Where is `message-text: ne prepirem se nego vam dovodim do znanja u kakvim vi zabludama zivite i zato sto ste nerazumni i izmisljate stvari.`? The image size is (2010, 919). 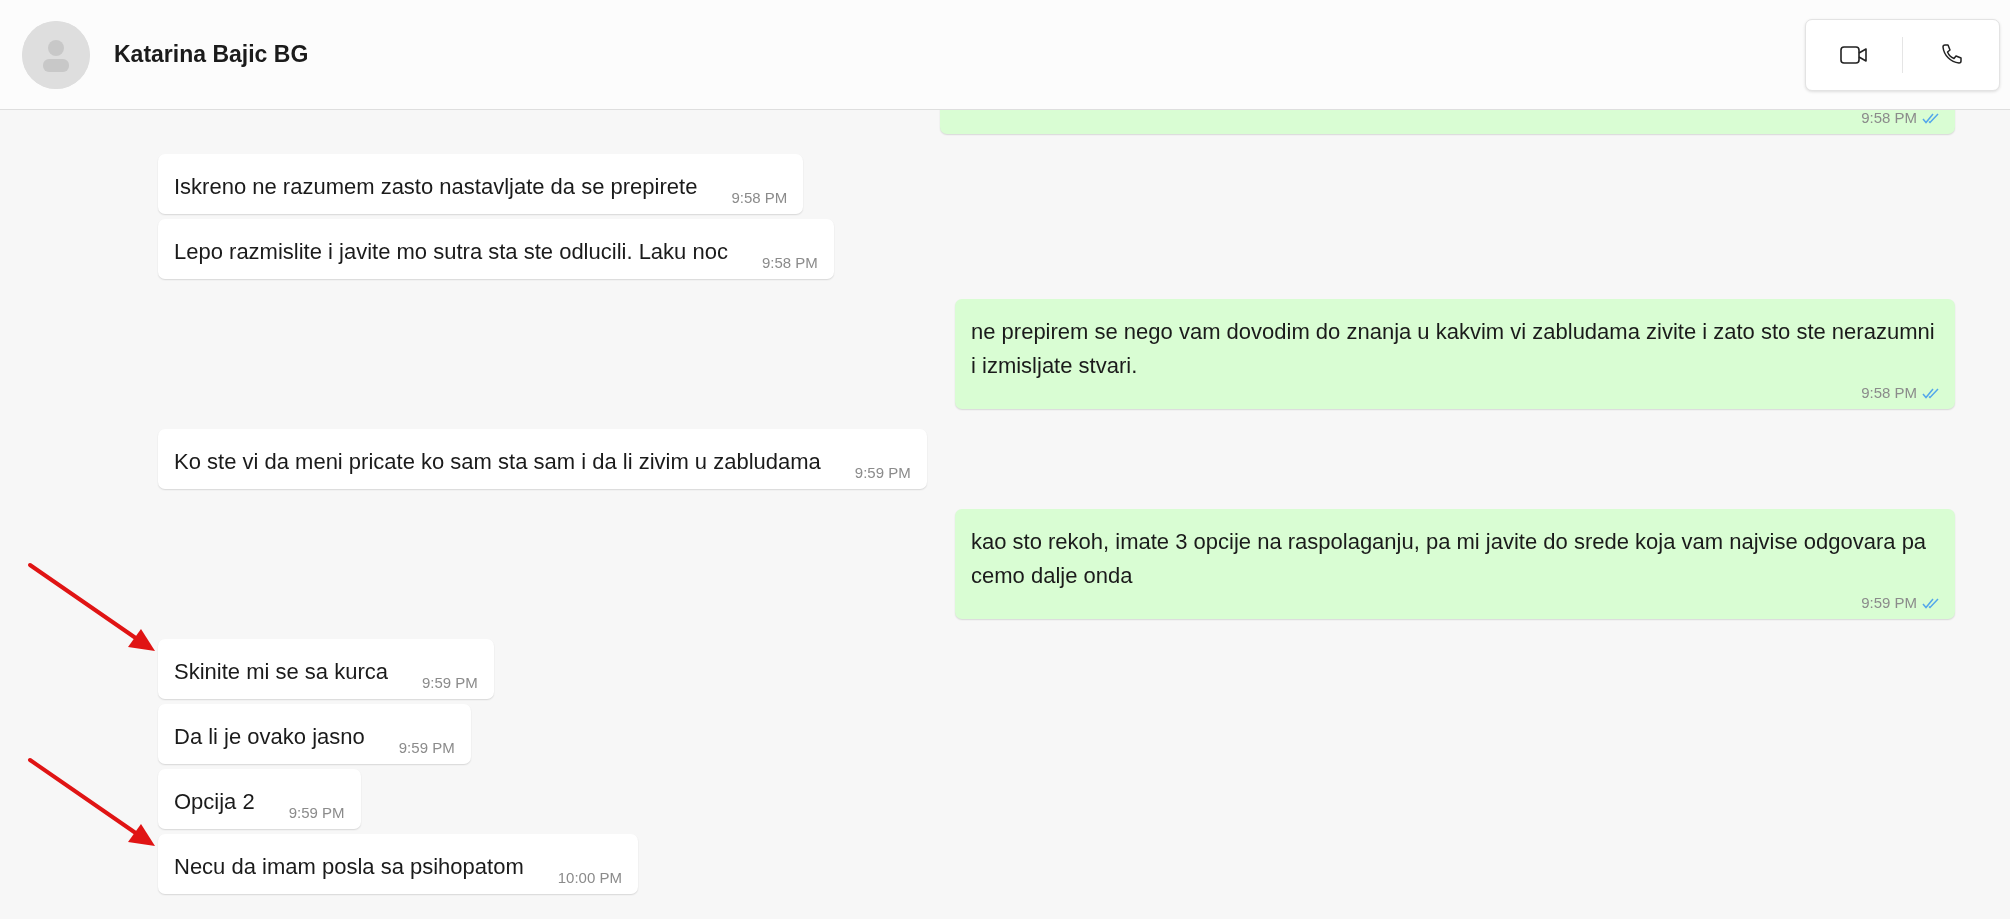 message-text: ne prepirem se nego vam dovodim do znanja u kakvim vi zabludama zivite i zato sto ste nerazumni i izmisljate stvari. is located at coordinates (1453, 349).